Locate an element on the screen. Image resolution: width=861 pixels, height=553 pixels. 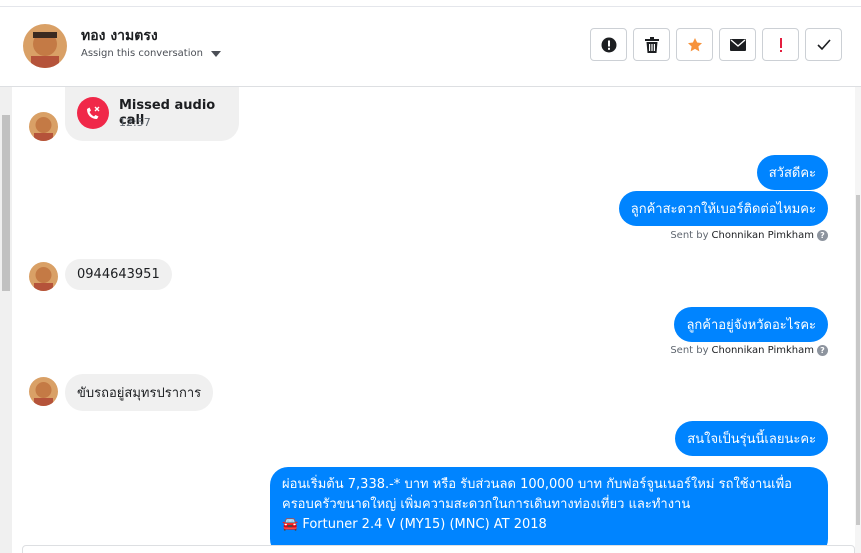
missed-call-time: 12:57 is located at coordinates (135, 122).